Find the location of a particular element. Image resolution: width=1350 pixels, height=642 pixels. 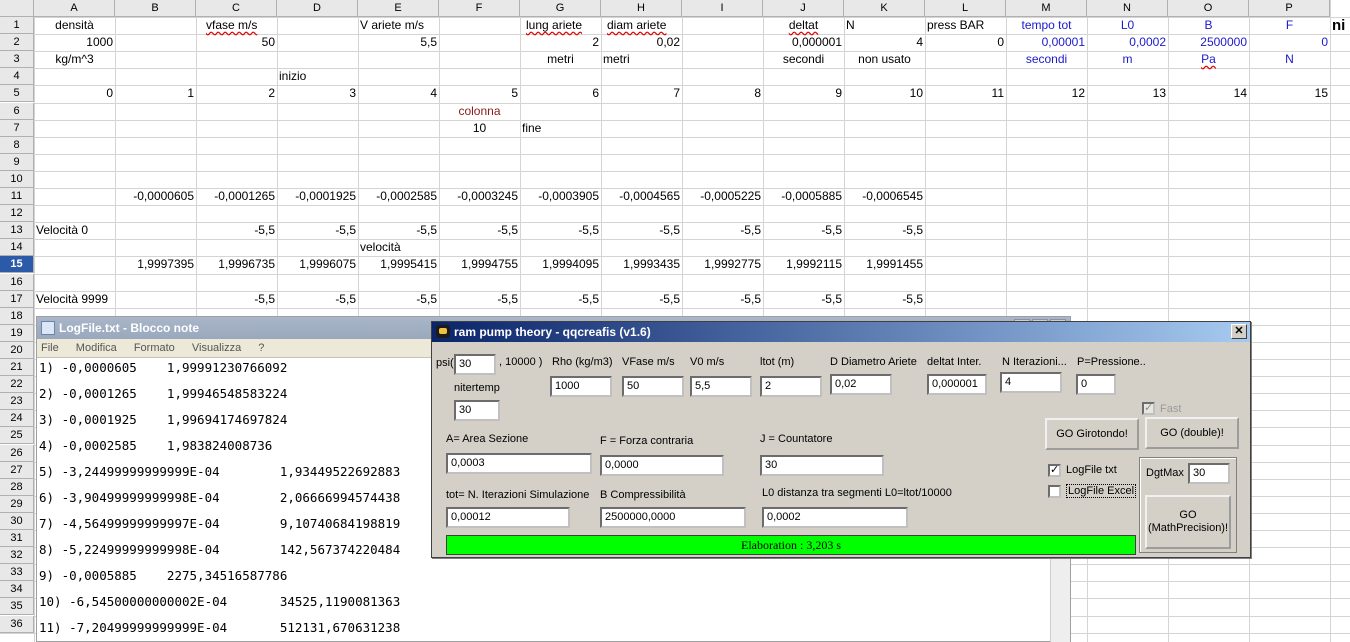

row-header-10: 10 is located at coordinates (17, 179).